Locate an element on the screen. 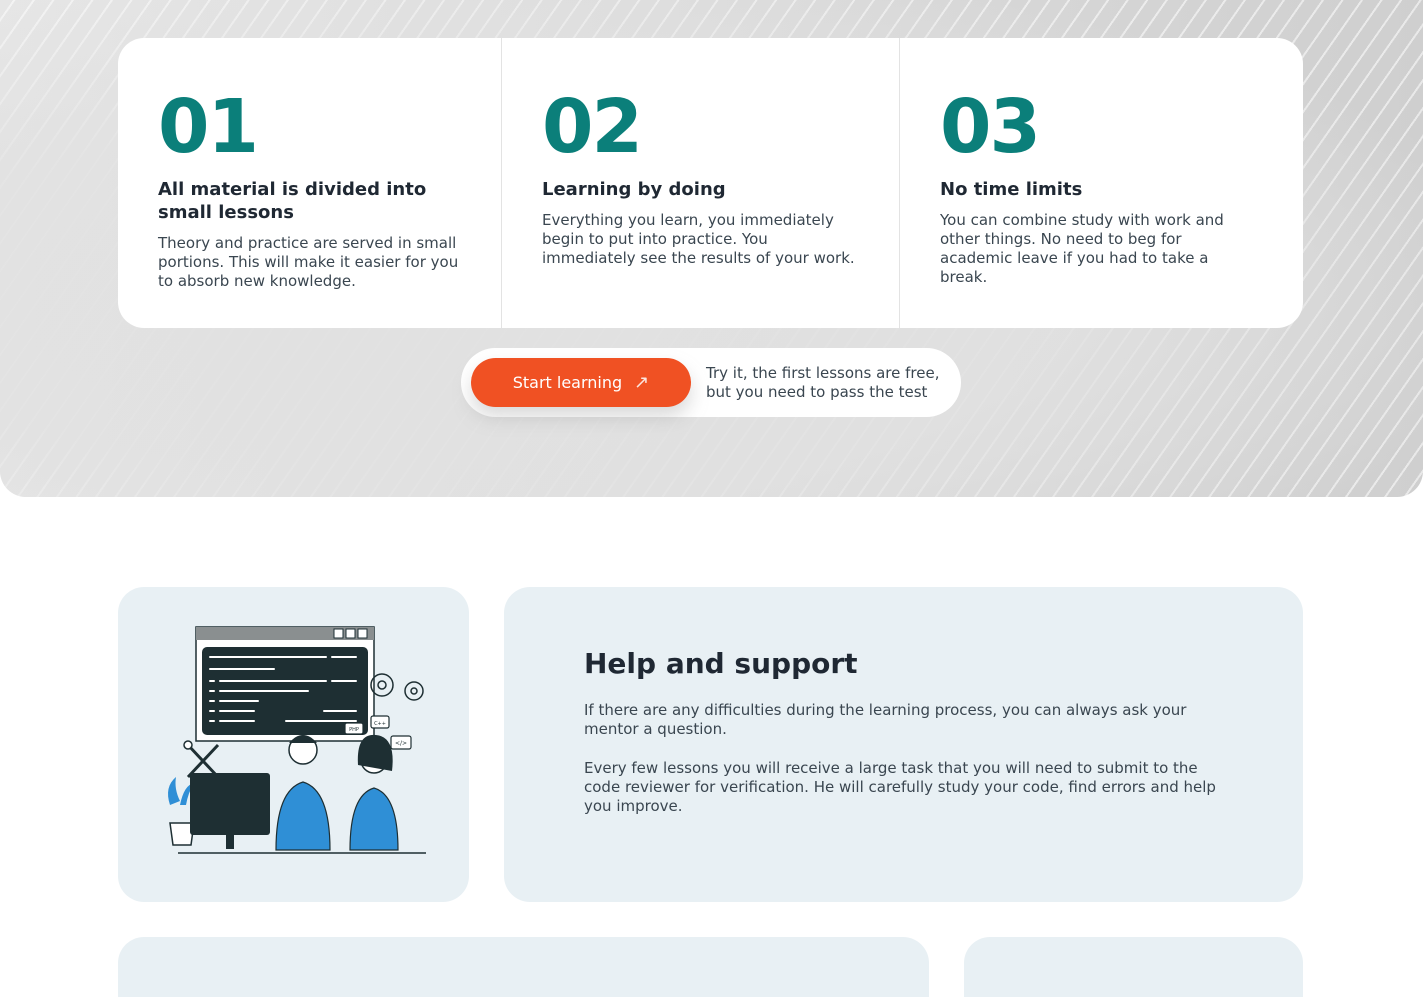 The height and width of the screenshot is (997, 1423). bubble-label: C++ is located at coordinates (380, 724).